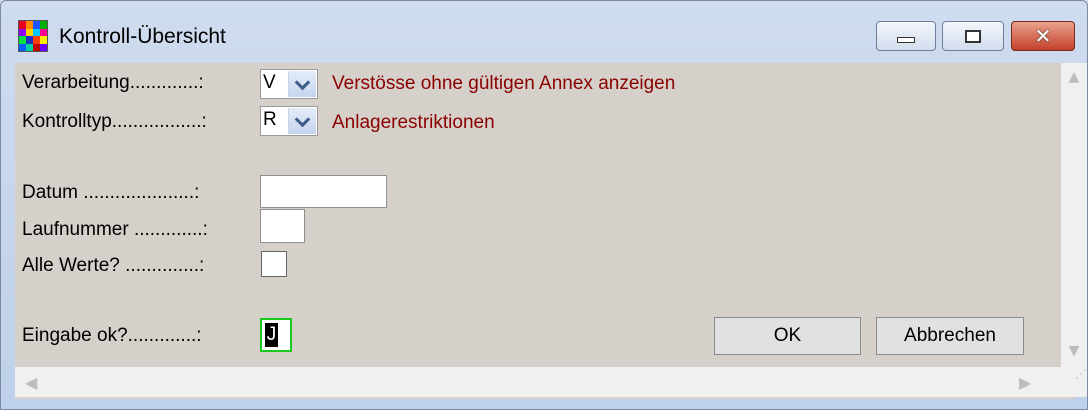 This screenshot has width=1088, height=410. What do you see at coordinates (413, 122) in the screenshot?
I see `kontrolltyp-description: Anlagerestriktionen` at bounding box center [413, 122].